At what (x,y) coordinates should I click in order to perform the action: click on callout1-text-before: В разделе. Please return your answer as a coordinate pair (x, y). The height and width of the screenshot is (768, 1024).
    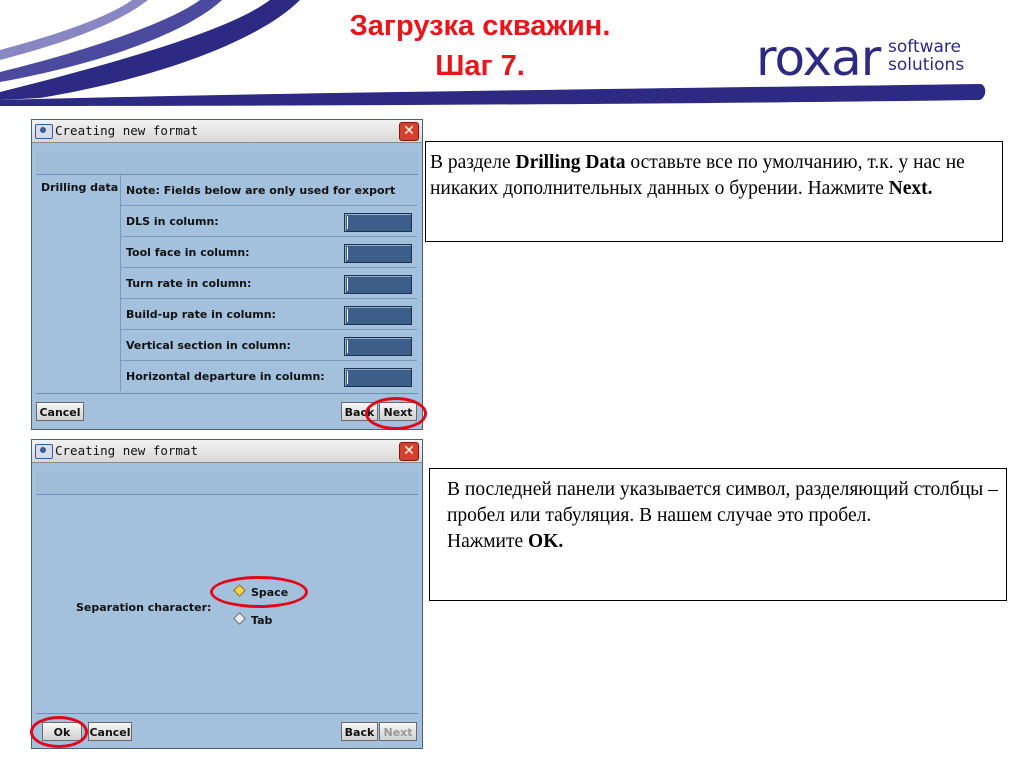
    Looking at the image, I should click on (473, 162).